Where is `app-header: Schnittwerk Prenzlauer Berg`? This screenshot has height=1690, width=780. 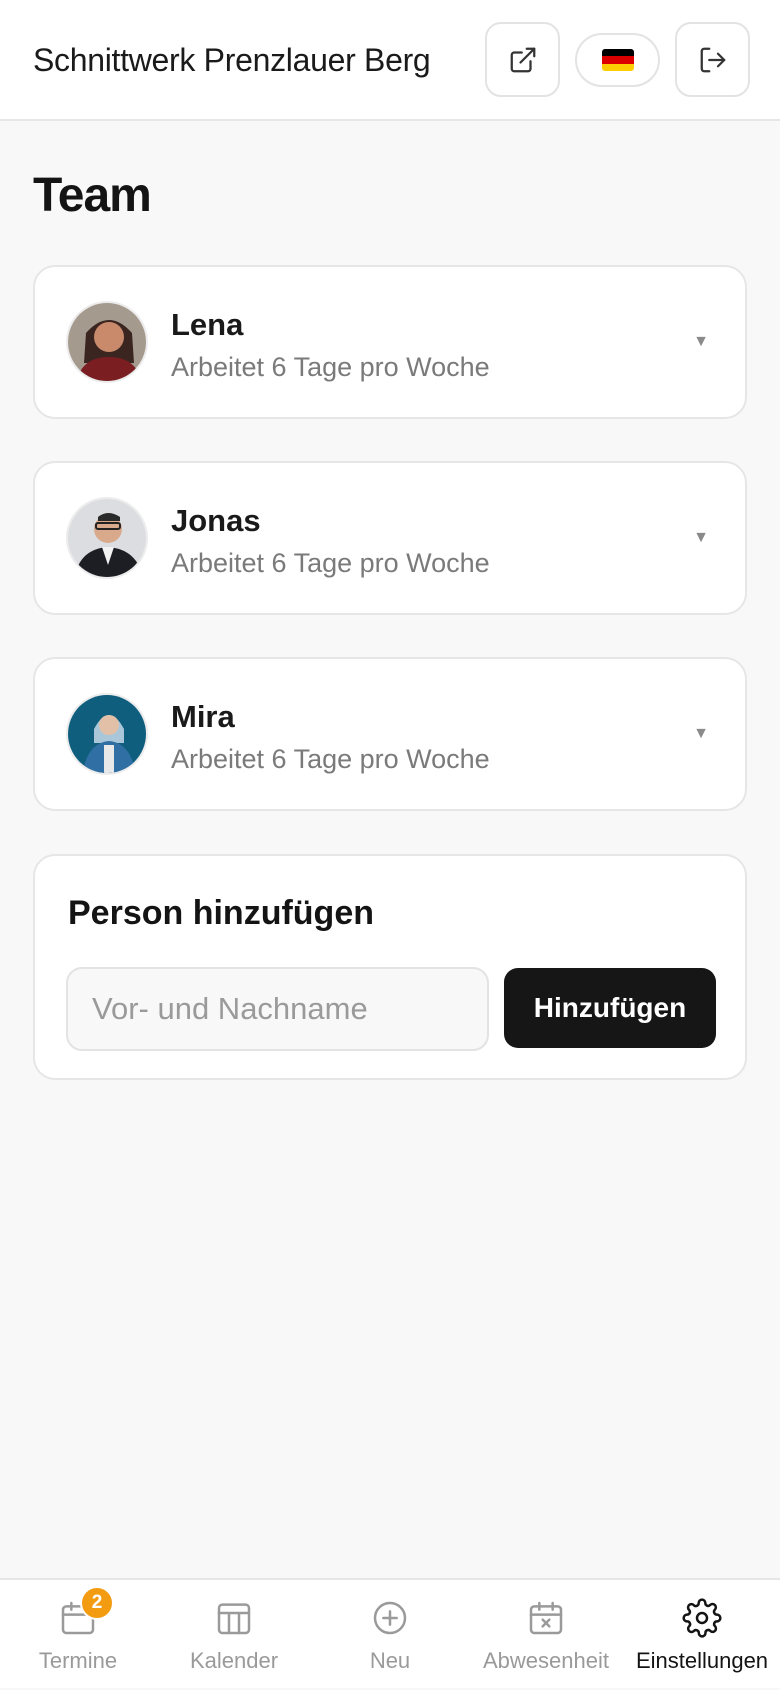 app-header: Schnittwerk Prenzlauer Berg is located at coordinates (390, 60).